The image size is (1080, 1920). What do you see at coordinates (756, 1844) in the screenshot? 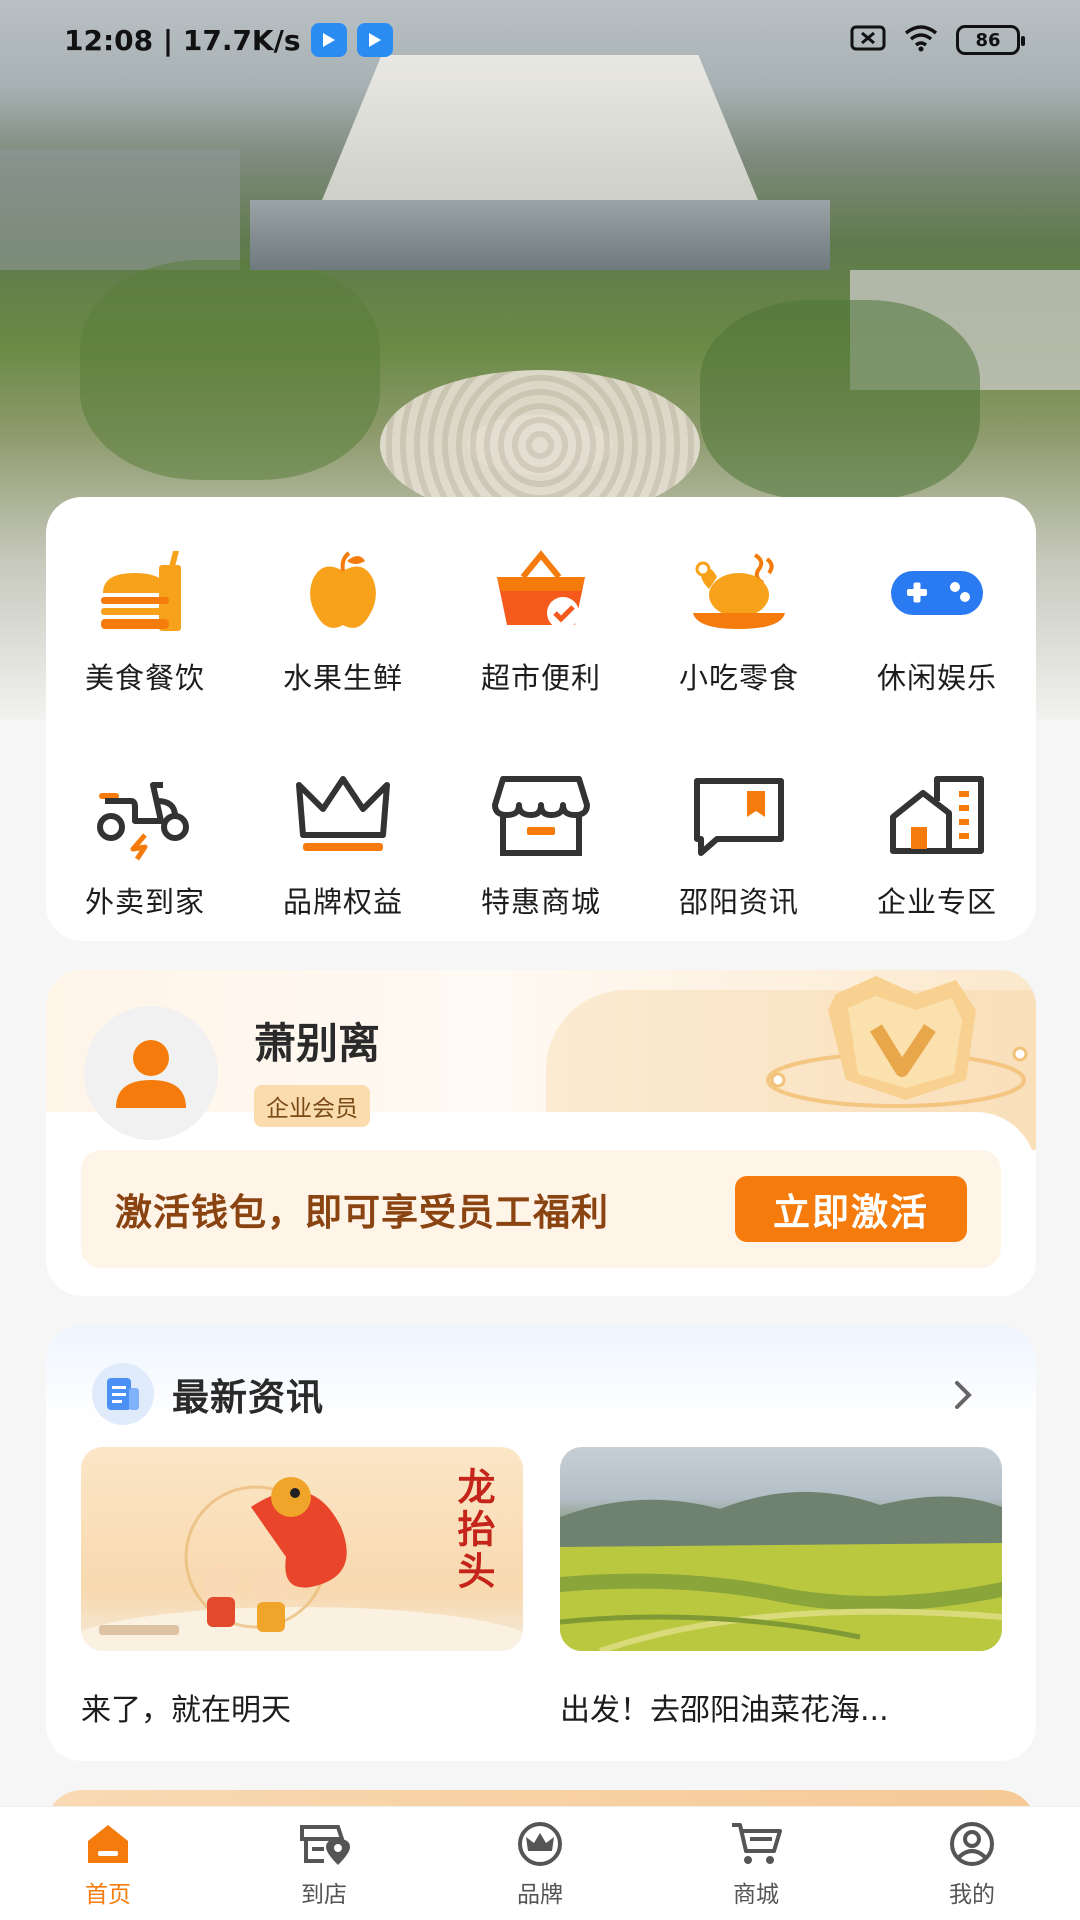
I see `cart-icon` at bounding box center [756, 1844].